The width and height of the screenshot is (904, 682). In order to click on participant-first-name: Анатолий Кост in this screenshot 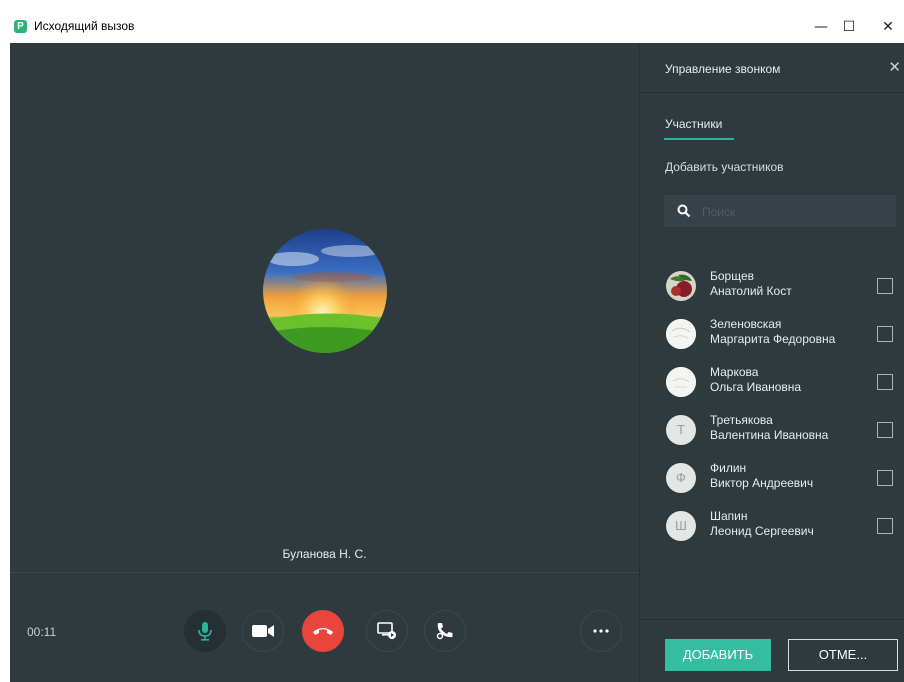, I will do `click(751, 291)`.